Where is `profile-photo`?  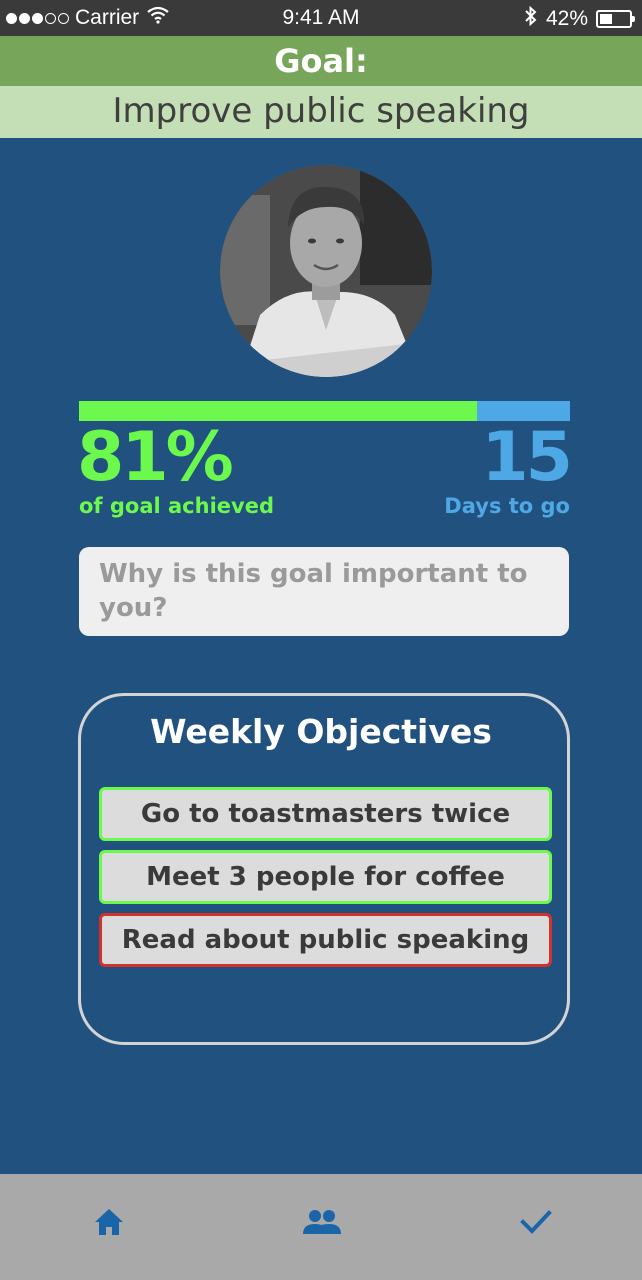 profile-photo is located at coordinates (326, 271).